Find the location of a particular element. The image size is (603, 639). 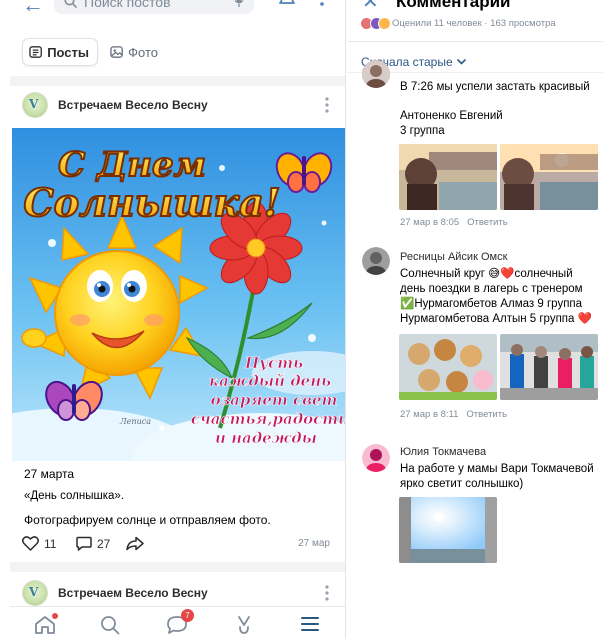

post-actions: 11 27 27 мар is located at coordinates (177, 545).